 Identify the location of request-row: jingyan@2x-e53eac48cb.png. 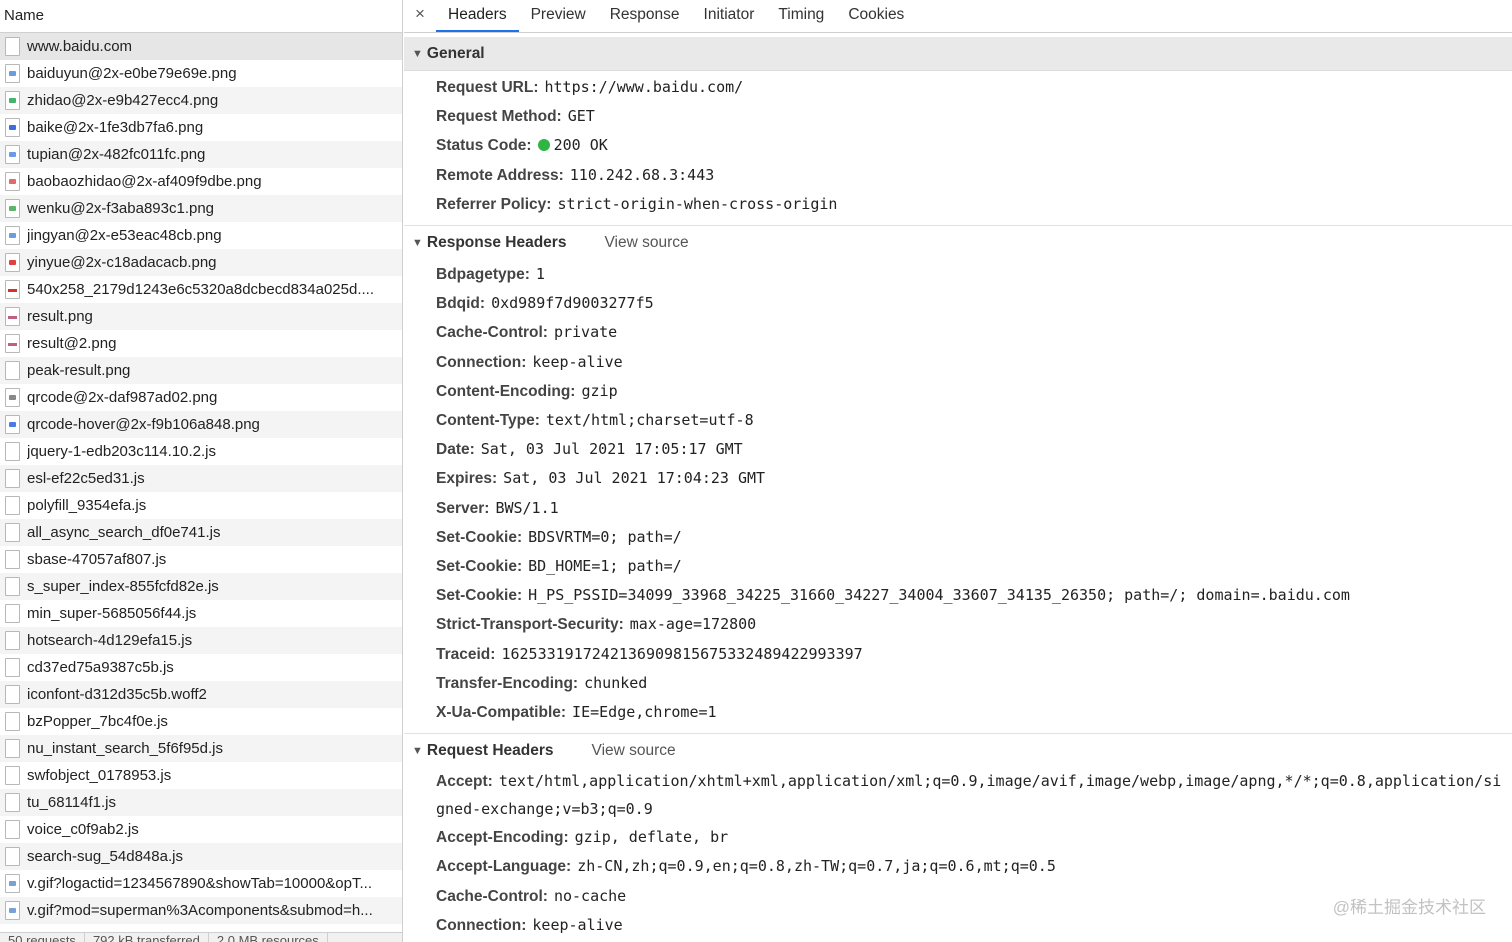
(201, 235).